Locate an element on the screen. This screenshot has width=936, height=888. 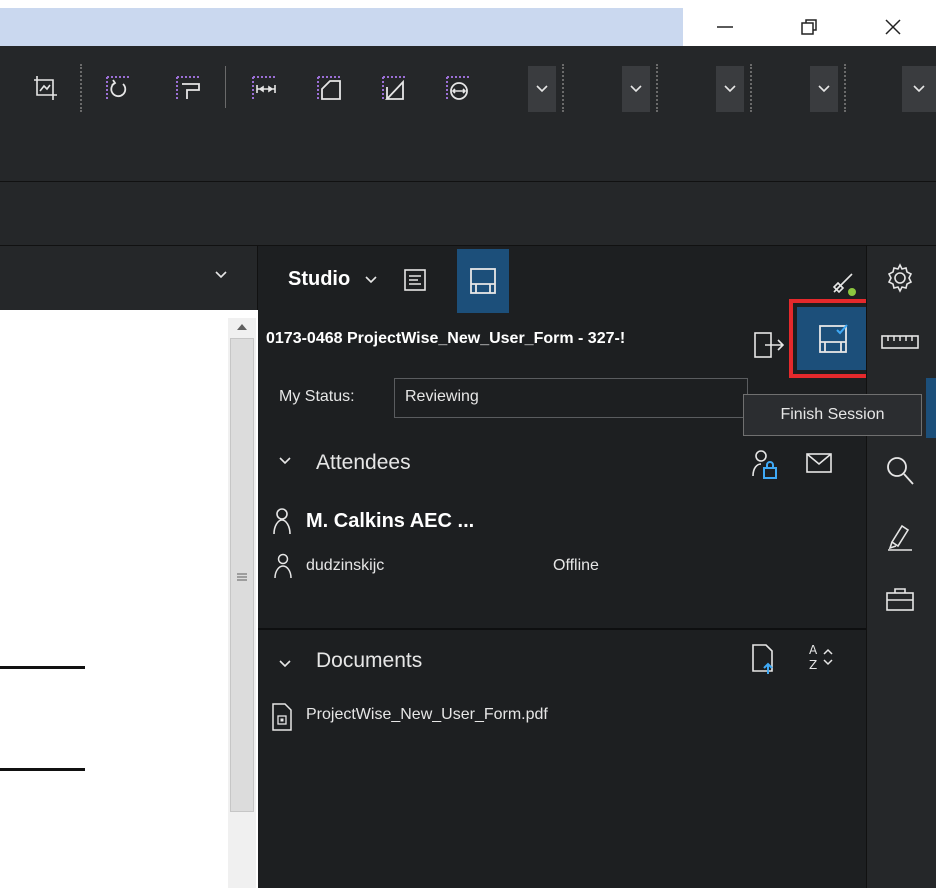
area-icon is located at coordinates (329, 88).